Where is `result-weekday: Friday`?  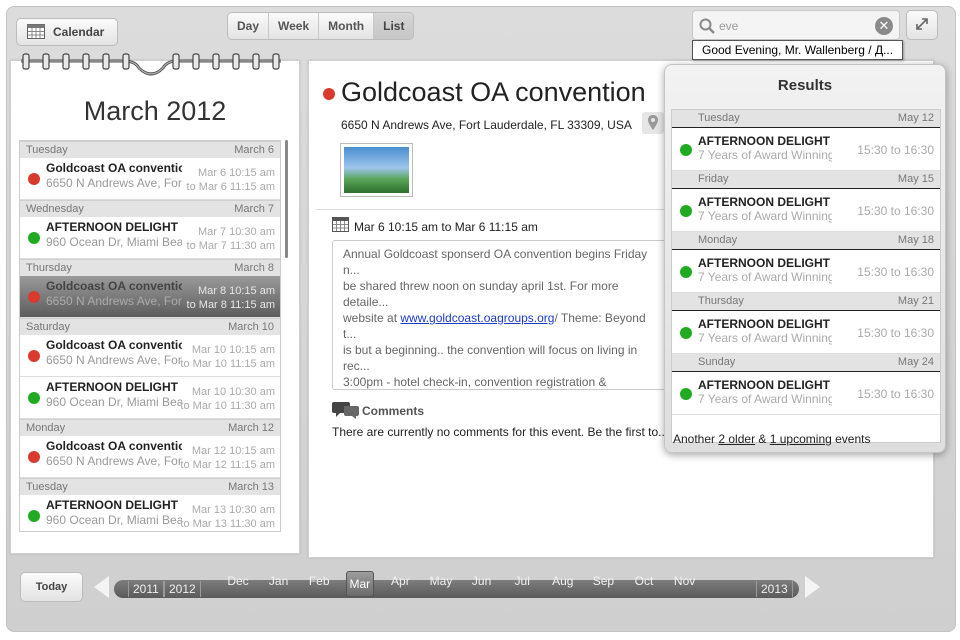 result-weekday: Friday is located at coordinates (713, 179).